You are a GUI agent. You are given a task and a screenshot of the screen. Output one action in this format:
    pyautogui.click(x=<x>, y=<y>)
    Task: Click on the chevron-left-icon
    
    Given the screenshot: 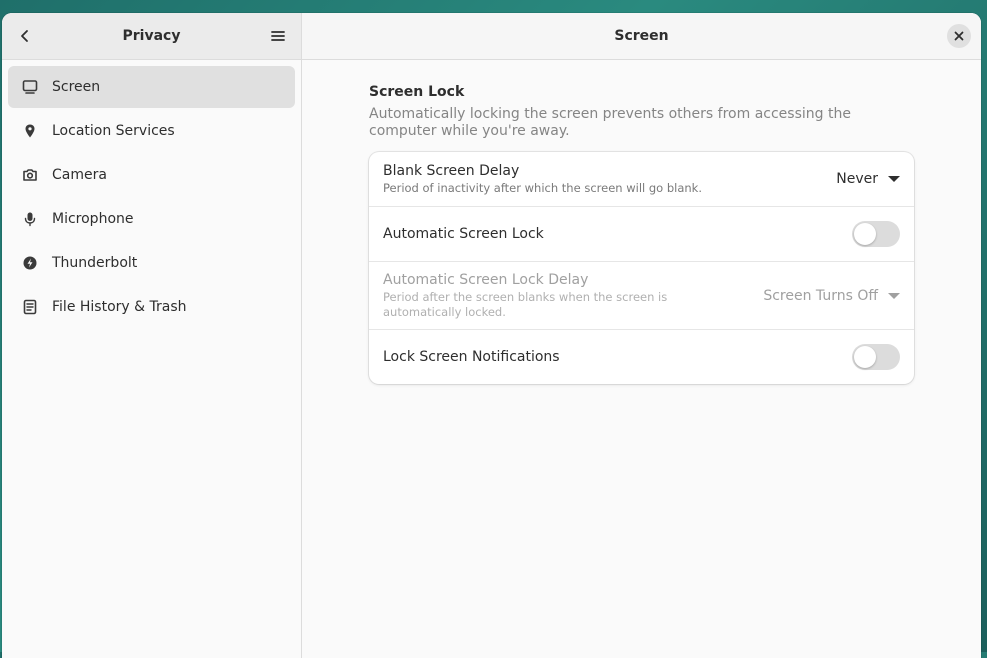 What is the action you would take?
    pyautogui.click(x=24, y=36)
    